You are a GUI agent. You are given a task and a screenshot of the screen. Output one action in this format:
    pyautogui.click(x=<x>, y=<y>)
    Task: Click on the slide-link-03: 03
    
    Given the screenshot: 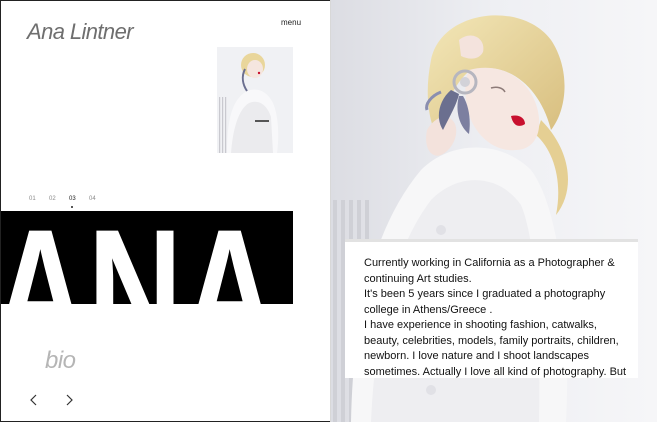 What is the action you would take?
    pyautogui.click(x=72, y=199)
    